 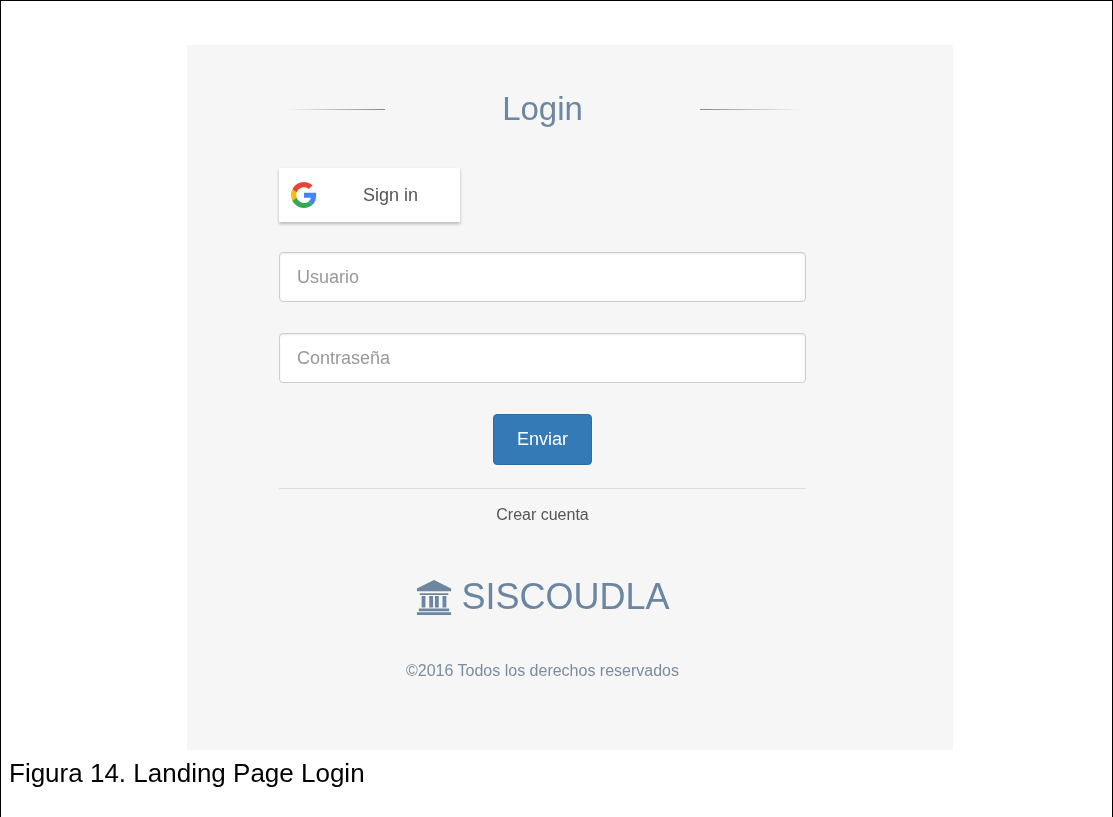 I want to click on google-g-icon, so click(x=304, y=195).